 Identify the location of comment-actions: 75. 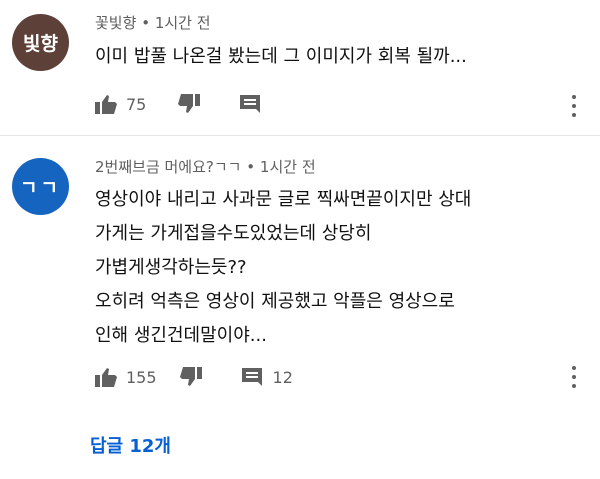
(178, 104).